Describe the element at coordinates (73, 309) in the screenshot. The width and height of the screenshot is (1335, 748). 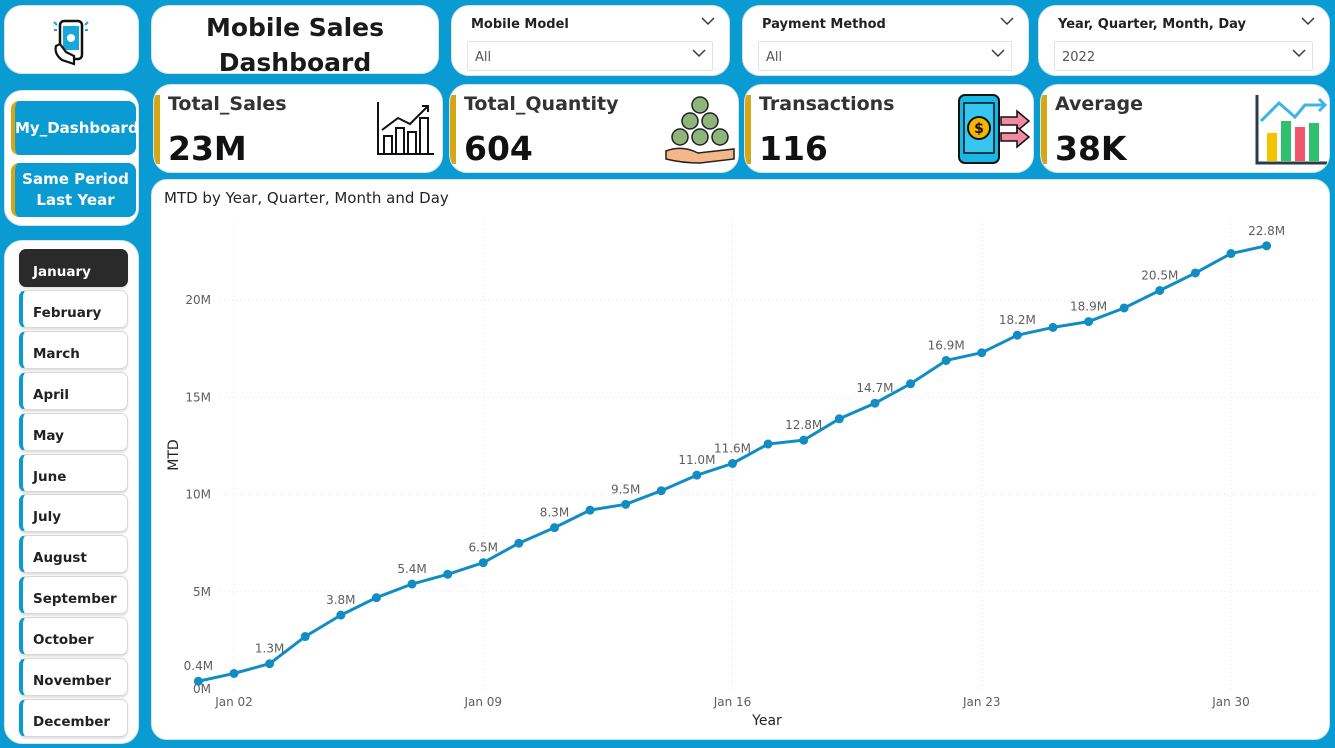
I see `month-february-button: February` at that location.